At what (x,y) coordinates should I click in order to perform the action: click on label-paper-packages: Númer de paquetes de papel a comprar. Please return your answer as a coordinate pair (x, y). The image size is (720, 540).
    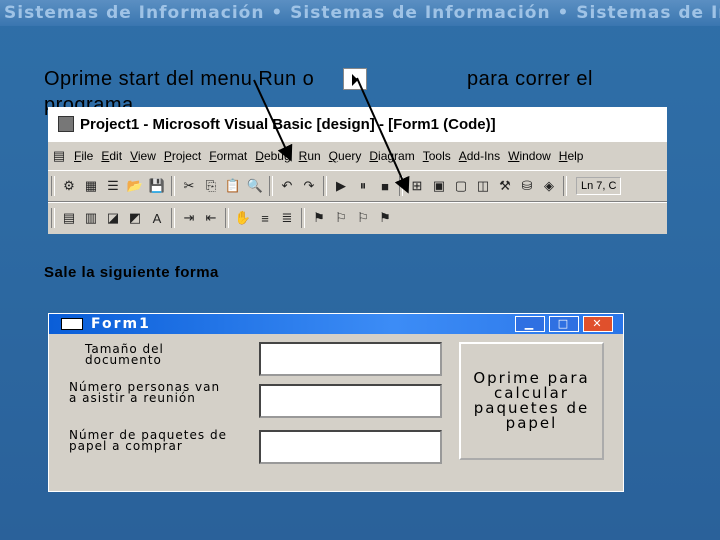
    Looking at the image, I should click on (148, 440).